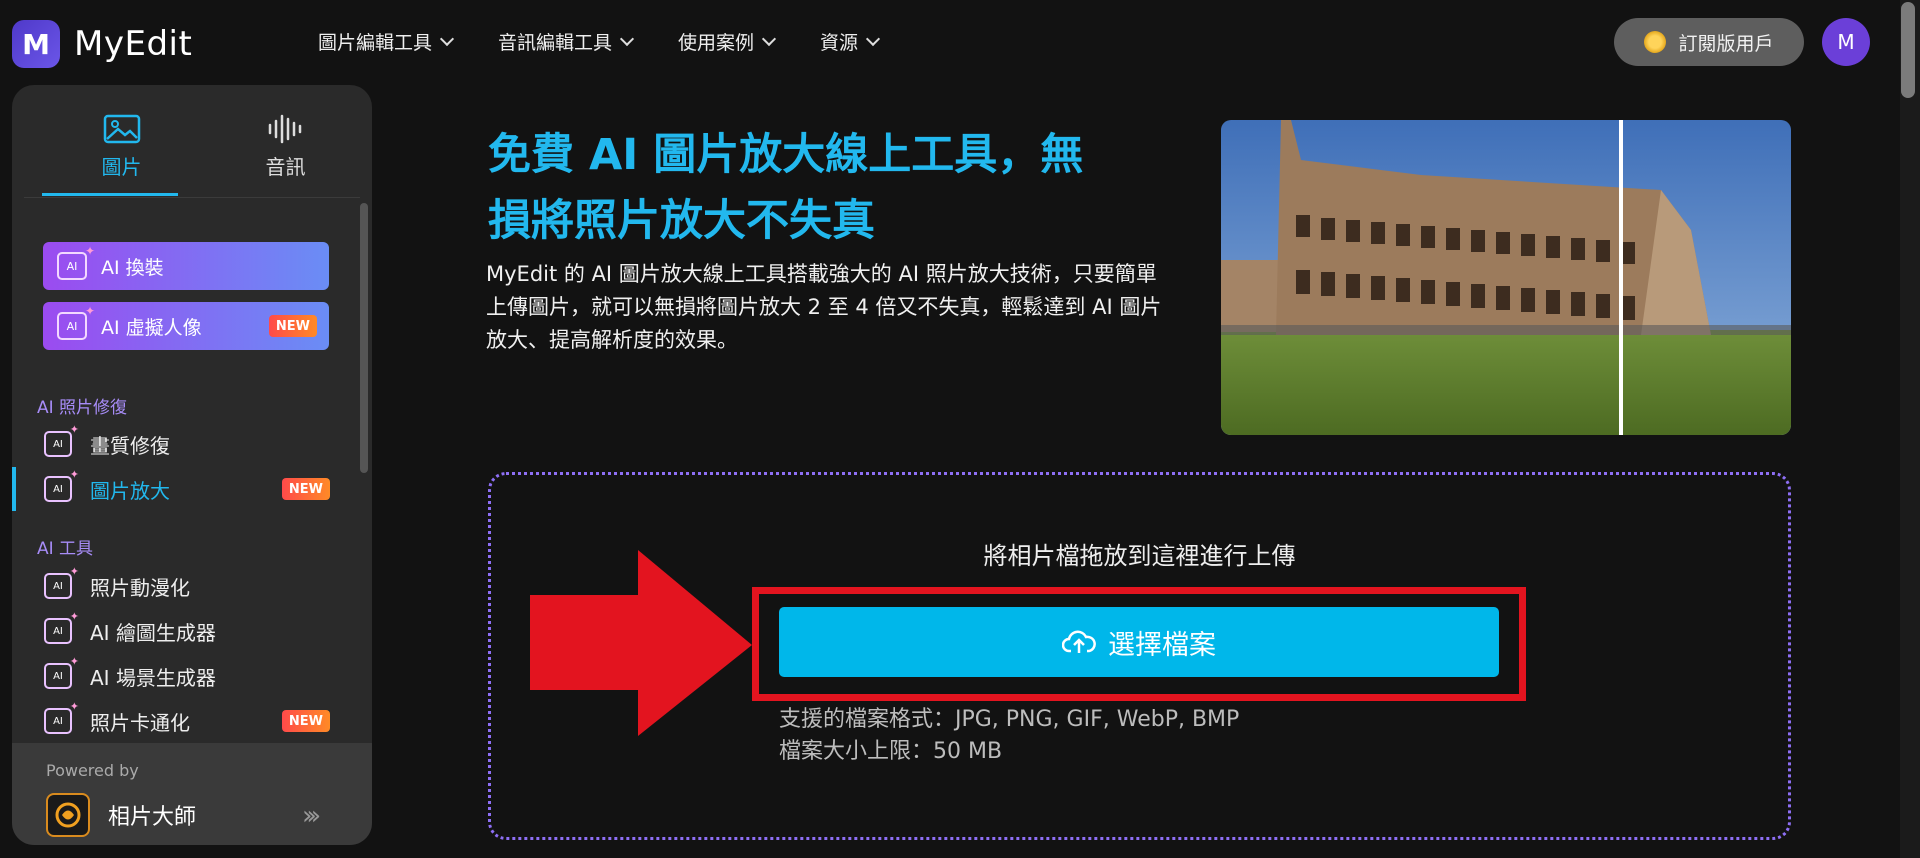 The height and width of the screenshot is (858, 1920). Describe the element at coordinates (68, 815) in the screenshot. I see `photodirector-logo-icon` at that location.